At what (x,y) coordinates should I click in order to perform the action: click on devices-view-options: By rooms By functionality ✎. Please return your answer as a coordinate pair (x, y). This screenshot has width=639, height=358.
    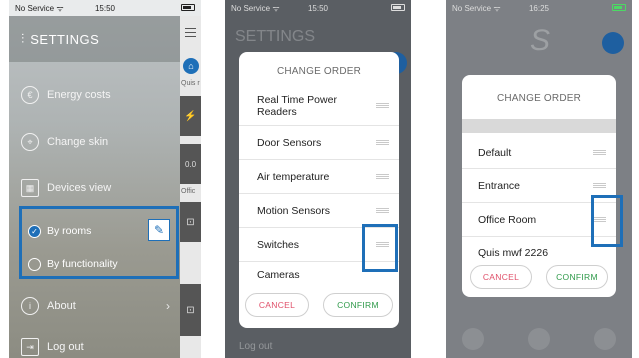
    Looking at the image, I should click on (99, 242).